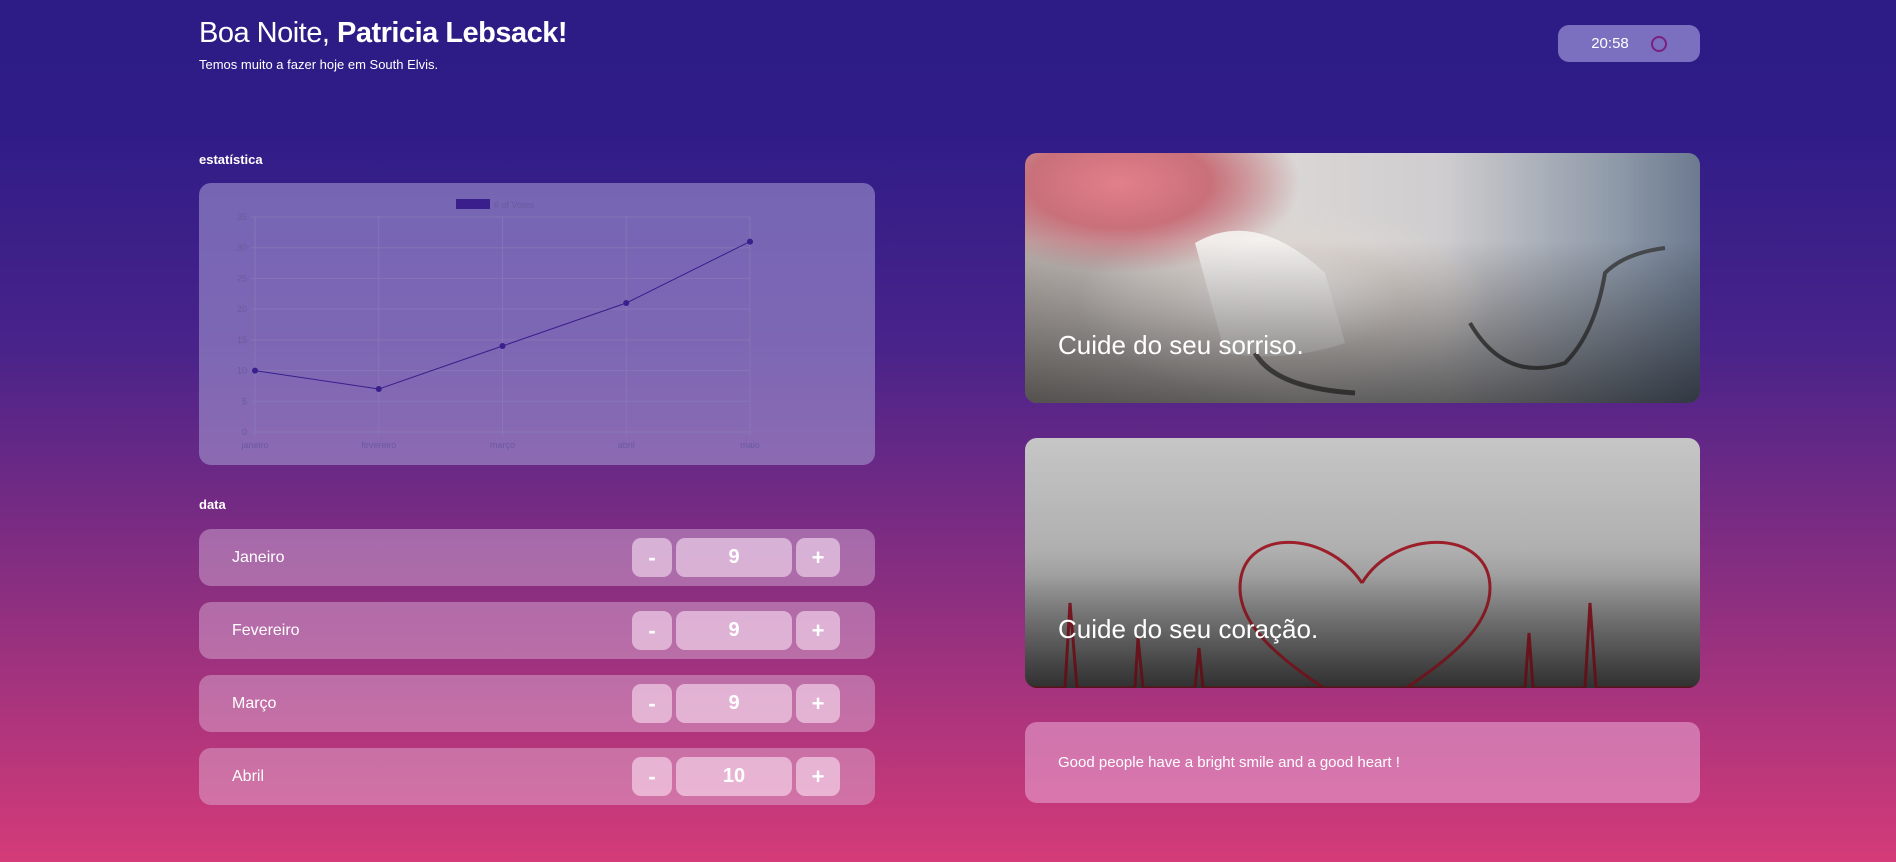 The width and height of the screenshot is (1896, 862). Describe the element at coordinates (537, 557) in the screenshot. I see `counter-row-janeiro: Janeiro - 9 +` at that location.